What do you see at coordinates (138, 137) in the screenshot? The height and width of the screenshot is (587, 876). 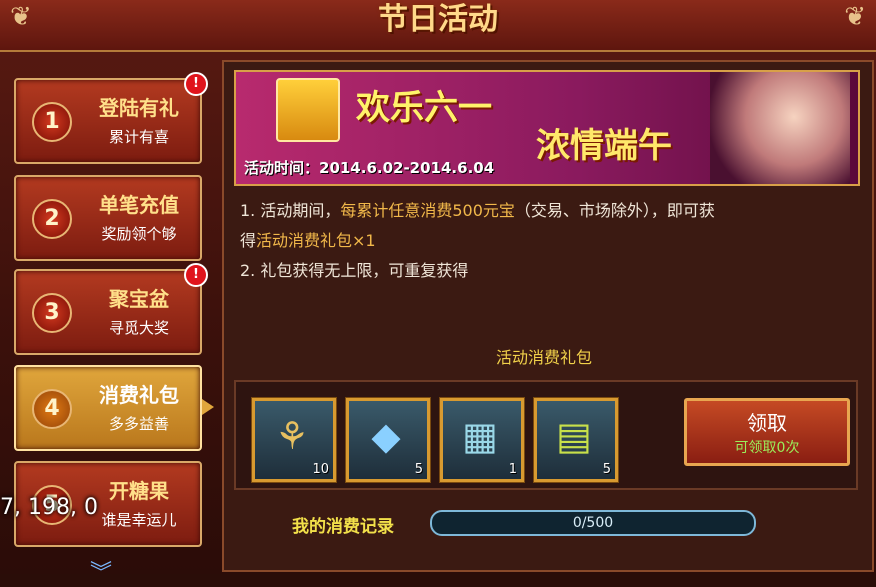 I see `sidebar-item-subtitle: 累计有喜` at bounding box center [138, 137].